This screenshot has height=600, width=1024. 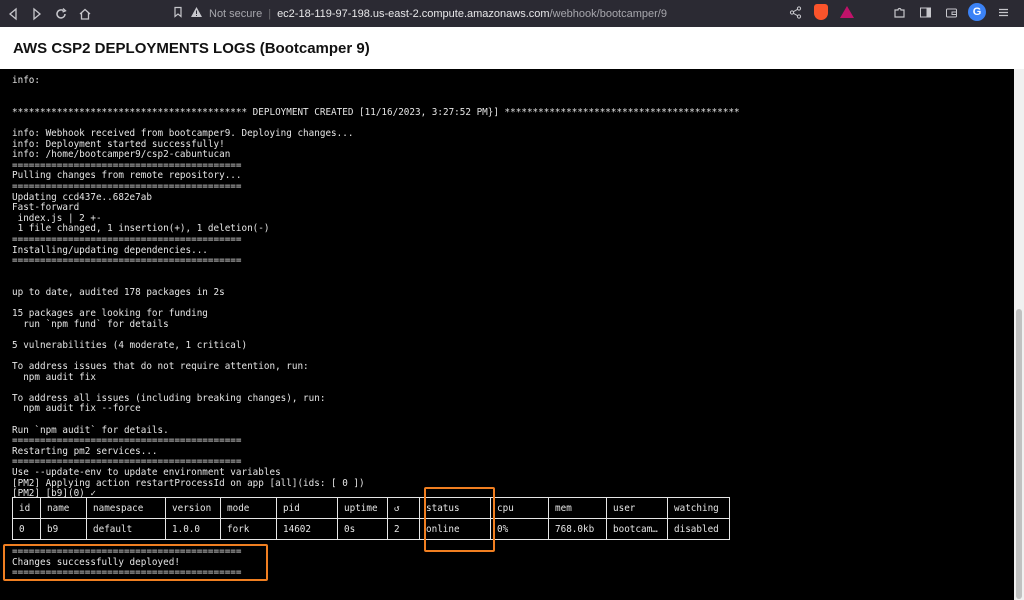 What do you see at coordinates (26, 529) in the screenshot?
I see `cell-id: 0` at bounding box center [26, 529].